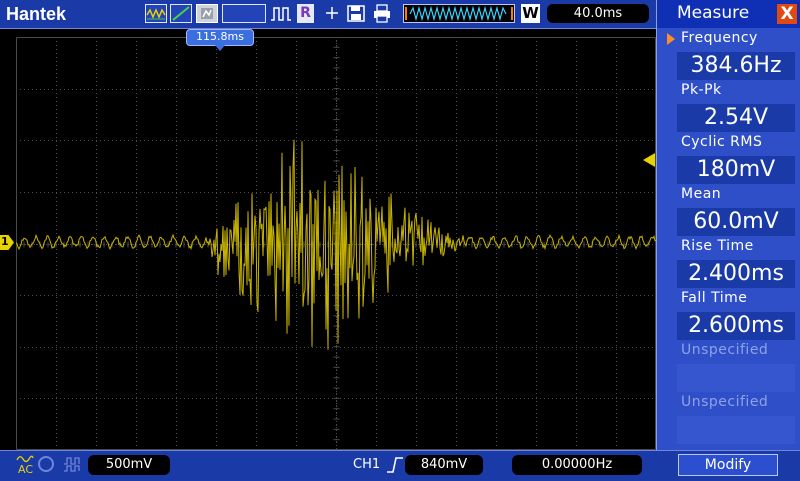 This screenshot has height=481, width=800. I want to click on measure-label-slot-8: Unspecified, so click(724, 402).